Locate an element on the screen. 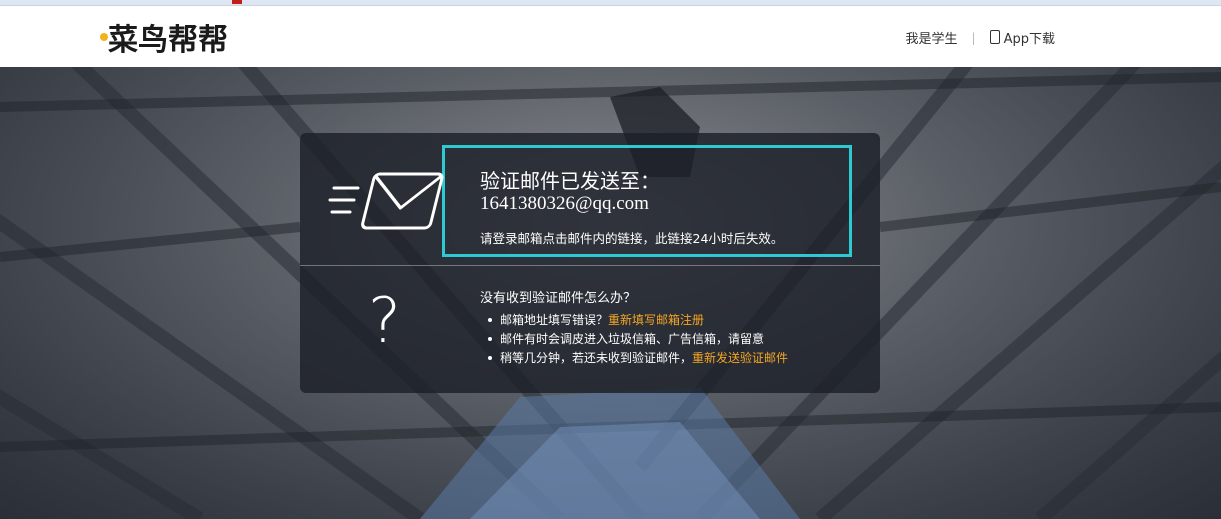 Image resolution: width=1221 pixels, height=519 pixels. help-item-spam-folder: 邮件有时会调皮进入垃圾信箱、广告信箱，请留意 is located at coordinates (638, 339).